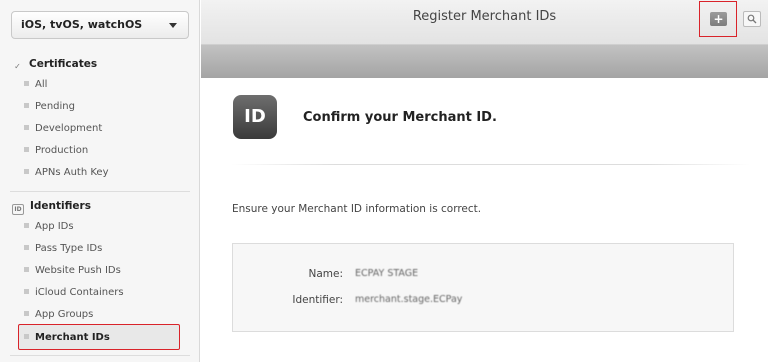 Image resolution: width=768 pixels, height=362 pixels. What do you see at coordinates (173, 25) in the screenshot?
I see `chevron-down-icon` at bounding box center [173, 25].